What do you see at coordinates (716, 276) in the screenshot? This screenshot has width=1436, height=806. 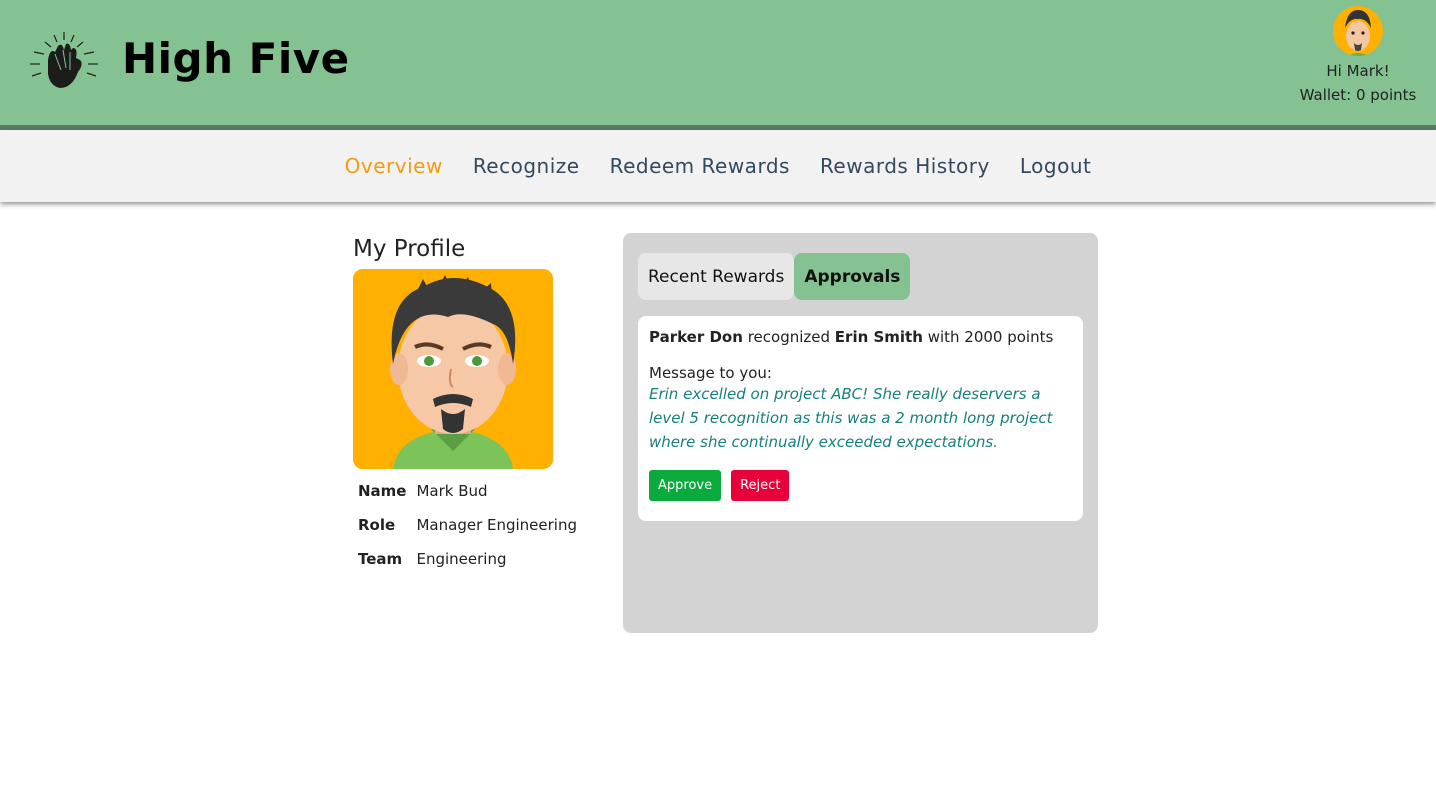 I see `tab-recent-rewards: Recent Rewards` at bounding box center [716, 276].